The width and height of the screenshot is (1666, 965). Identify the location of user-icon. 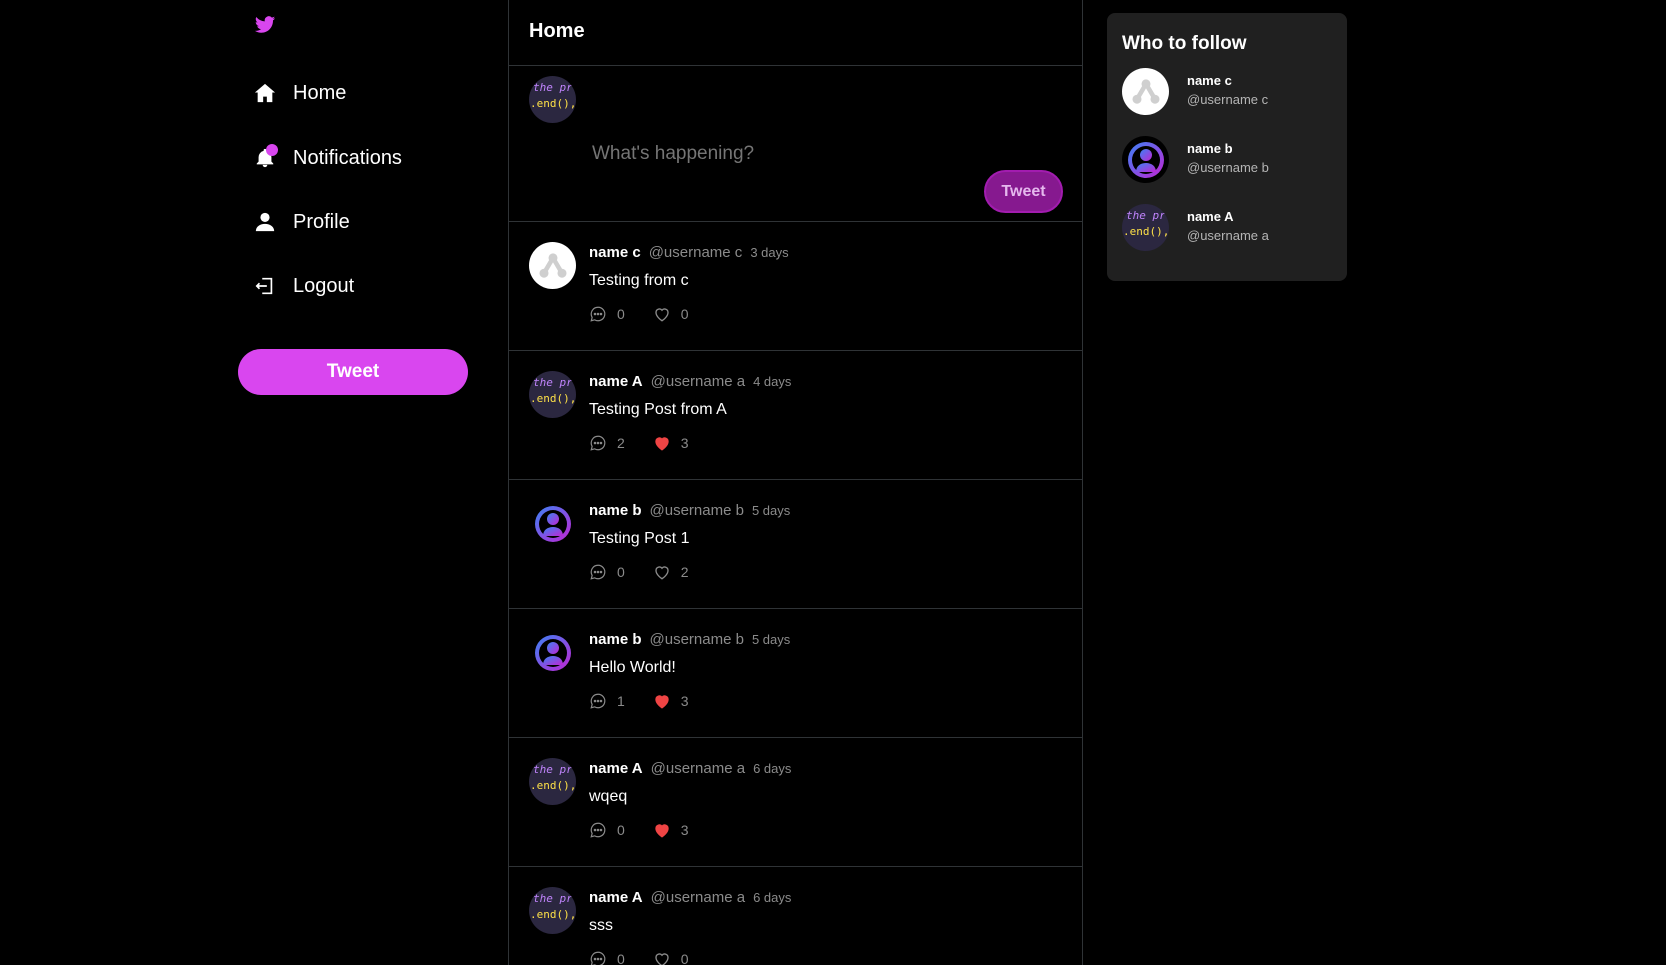
(265, 222).